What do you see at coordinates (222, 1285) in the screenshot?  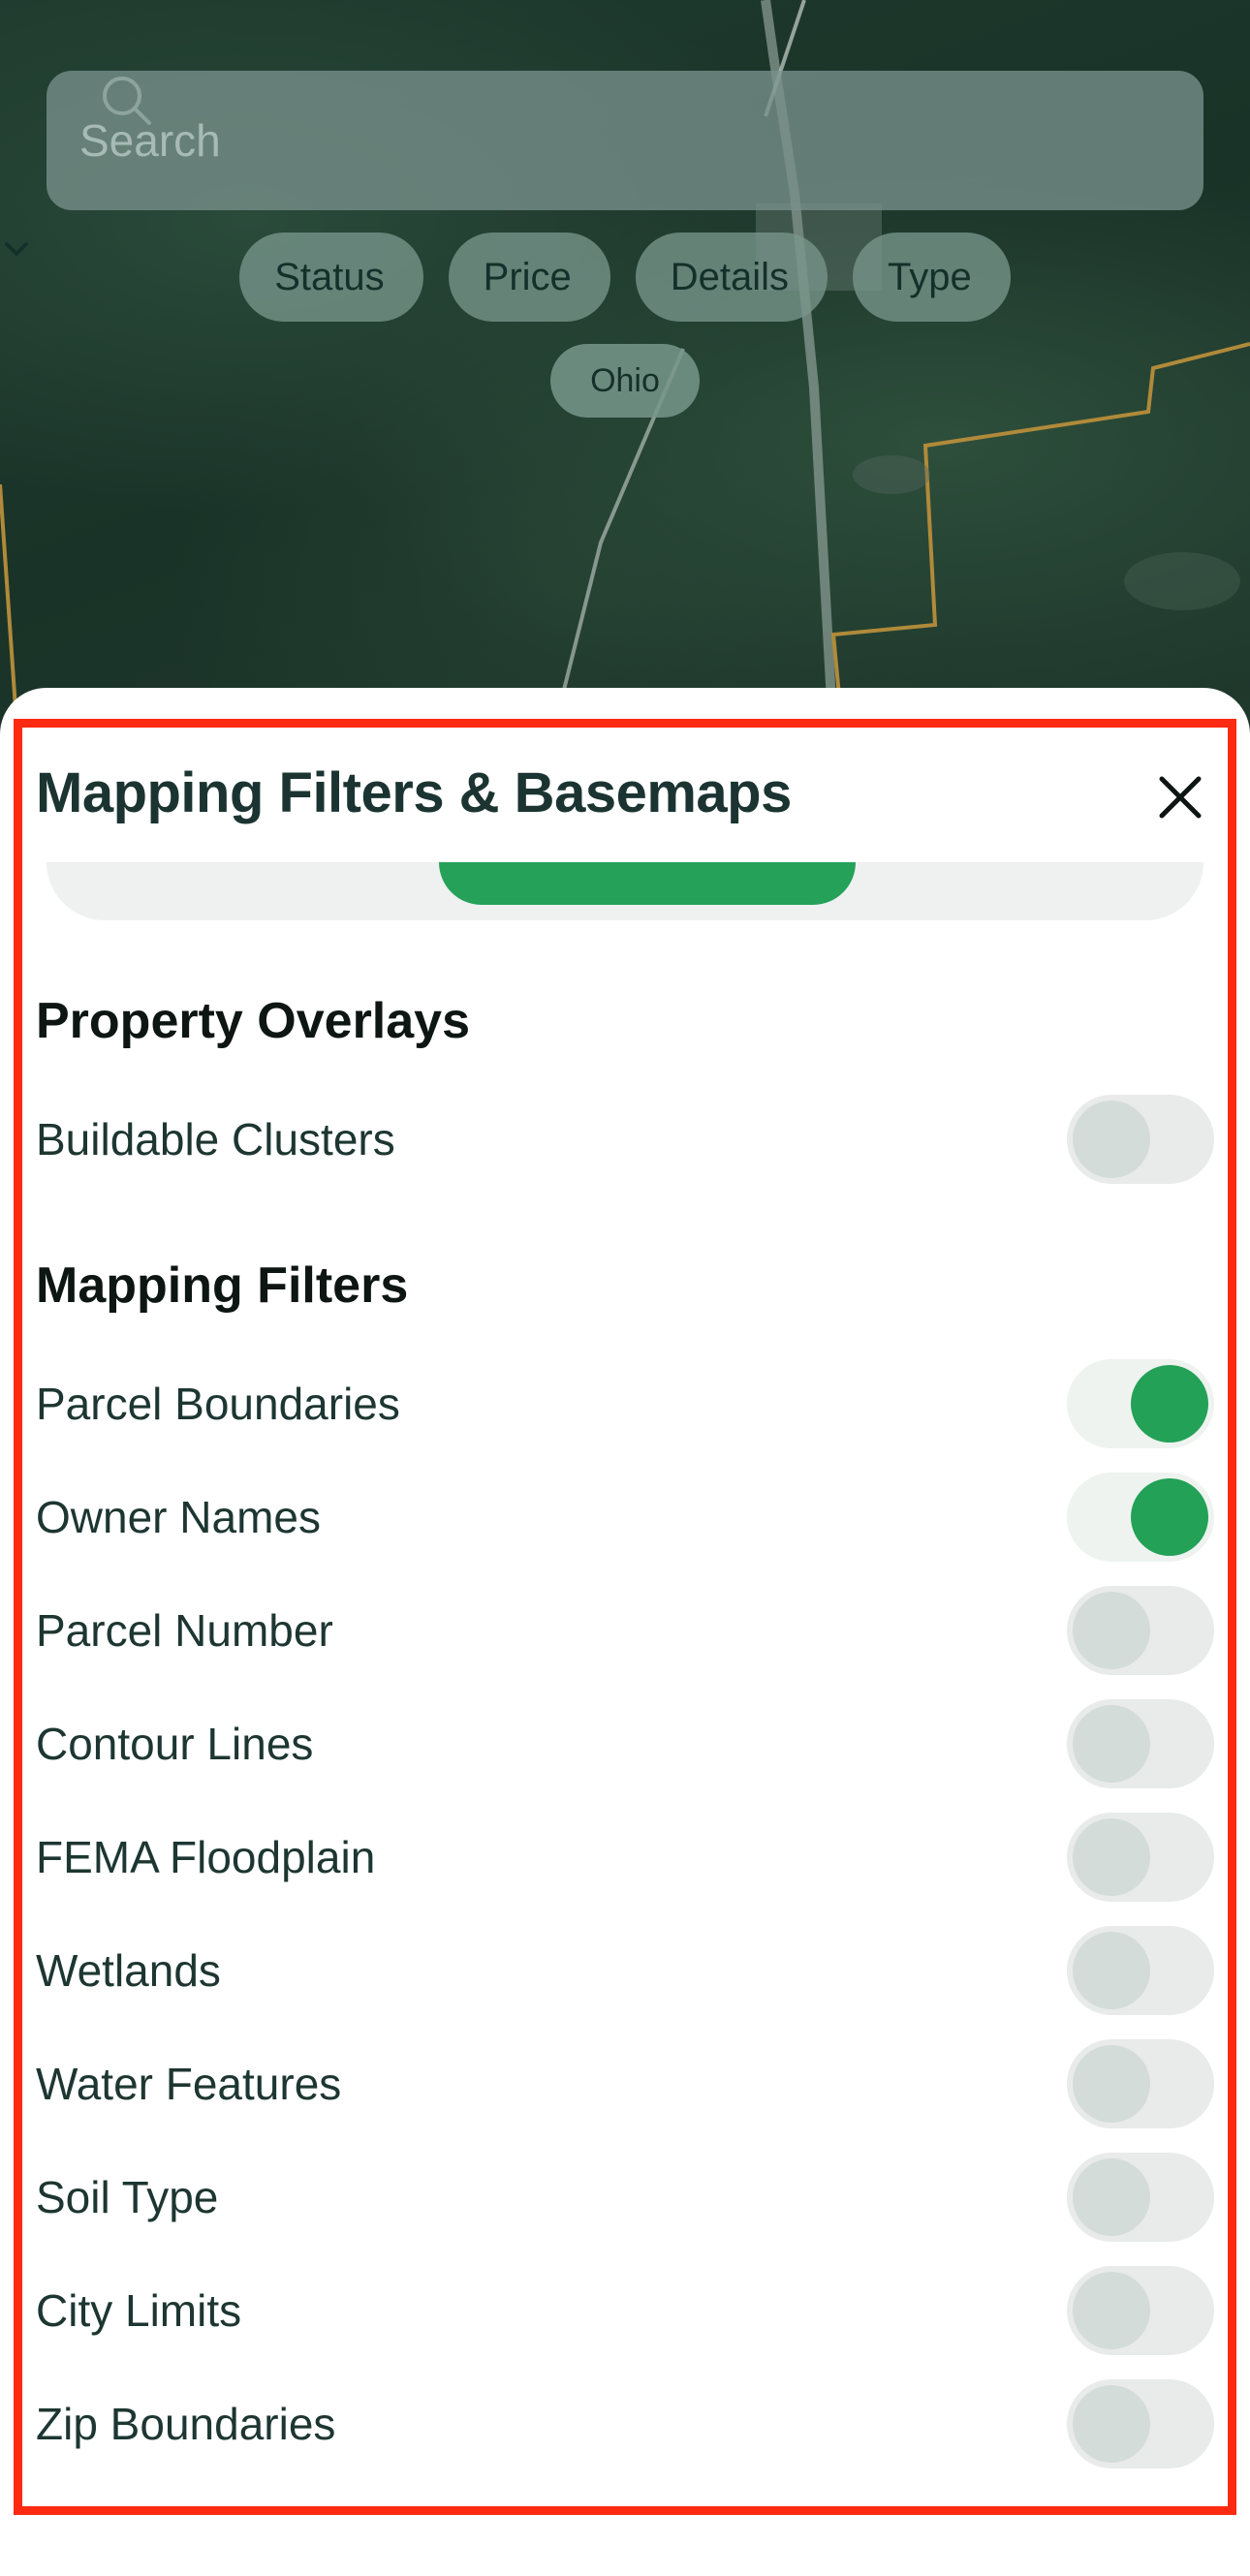 I see `mapping-filters-heading: Mapping Filters` at bounding box center [222, 1285].